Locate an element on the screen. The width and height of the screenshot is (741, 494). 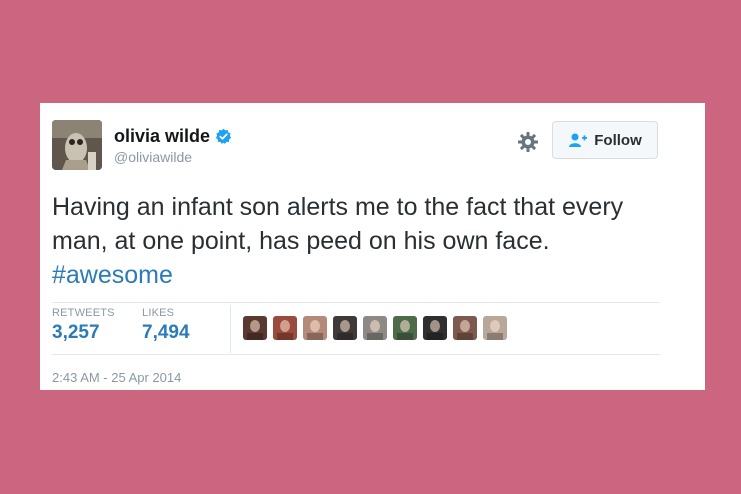
follow-label: Follow is located at coordinates (618, 140).